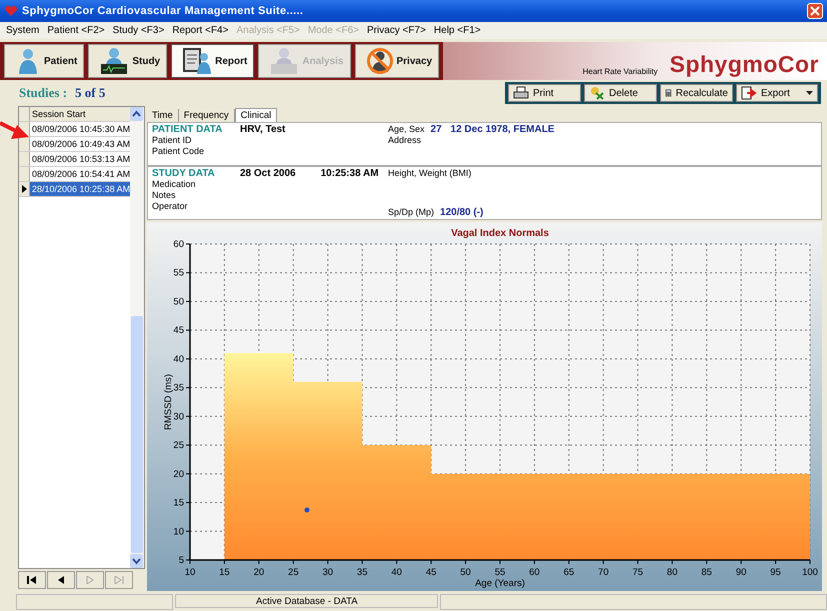 The image size is (827, 611). I want to click on menu-item: Patient <F2>, so click(76, 30).